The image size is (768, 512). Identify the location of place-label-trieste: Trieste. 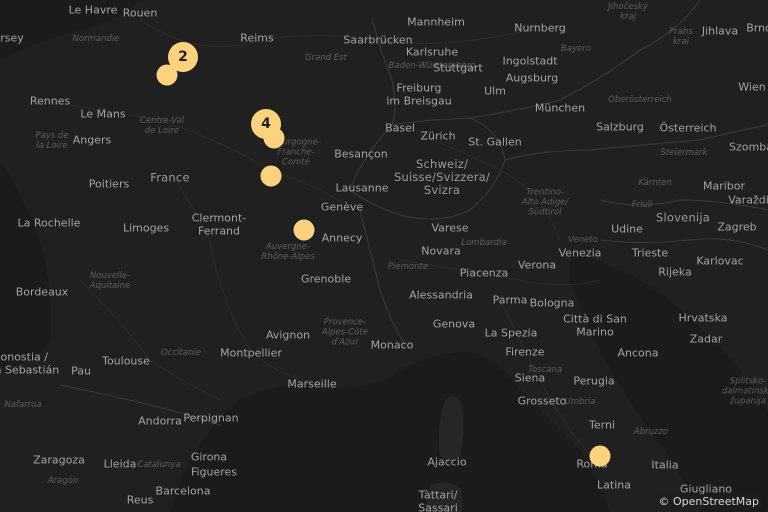
(650, 253).